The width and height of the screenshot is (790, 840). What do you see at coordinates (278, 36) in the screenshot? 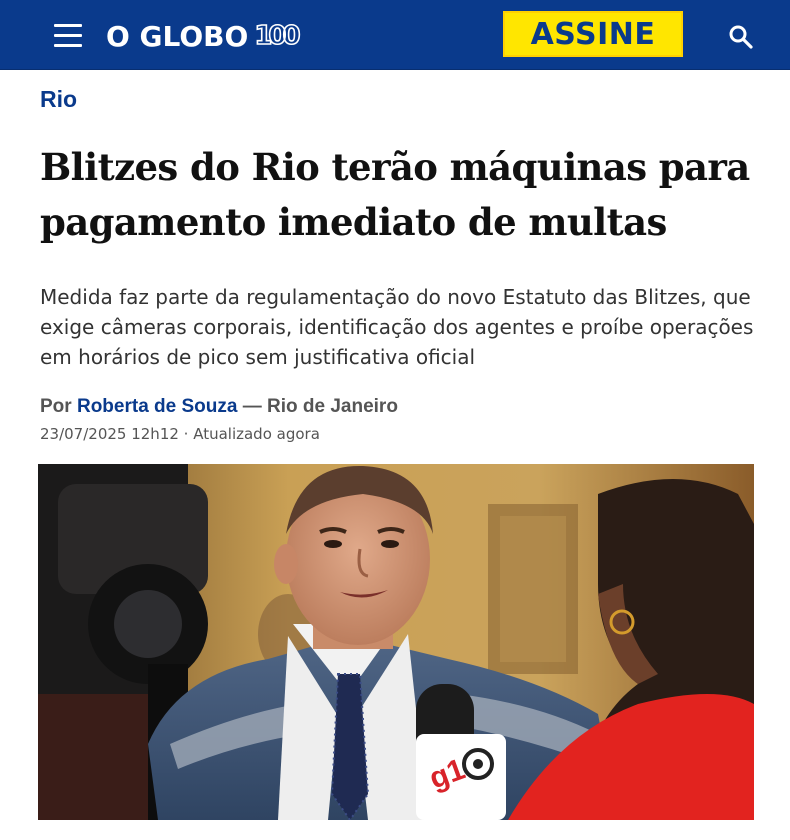
I see `logo-100-anniversary: 100` at bounding box center [278, 36].